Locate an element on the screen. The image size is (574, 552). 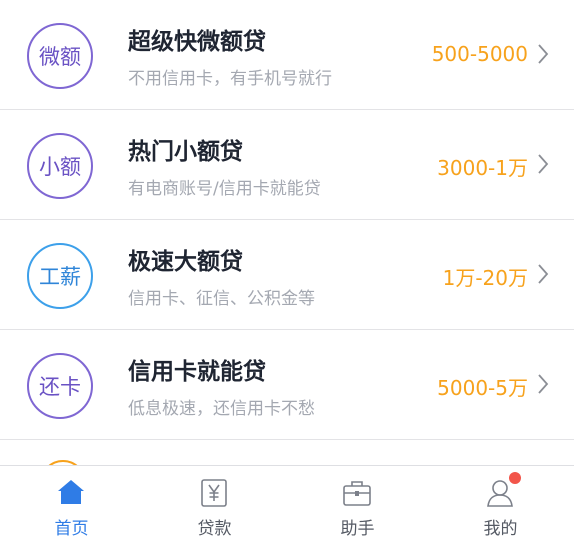
loan-badge: 微额 is located at coordinates (60, 56).